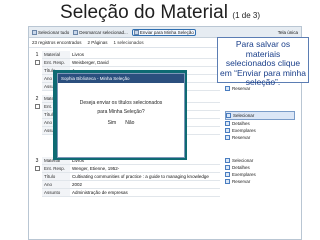 This screenshot has height=240, width=320. What do you see at coordinates (145, 169) in the screenshot?
I see `value-resp: Wenger, Etienne, 1952-` at bounding box center [145, 169].